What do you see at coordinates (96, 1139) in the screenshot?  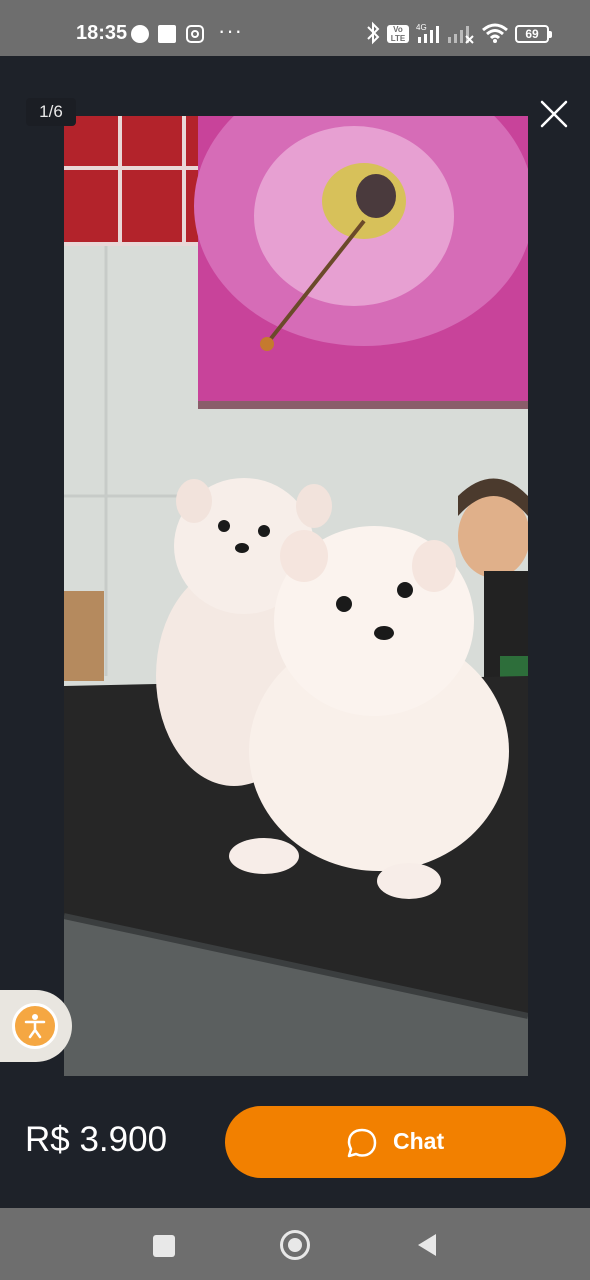 I see `listing-price: R$ 3.900` at bounding box center [96, 1139].